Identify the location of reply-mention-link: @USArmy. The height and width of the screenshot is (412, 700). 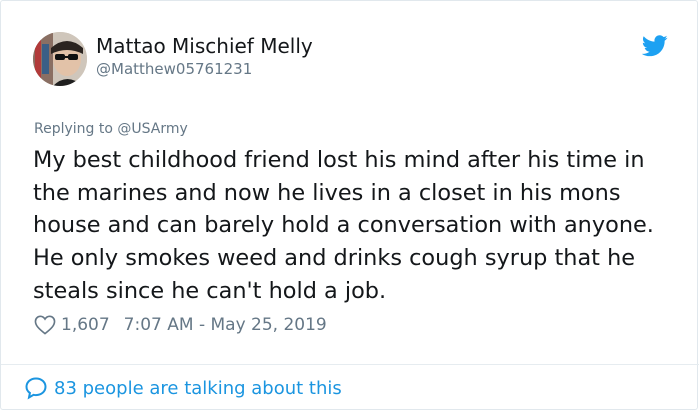
(152, 129).